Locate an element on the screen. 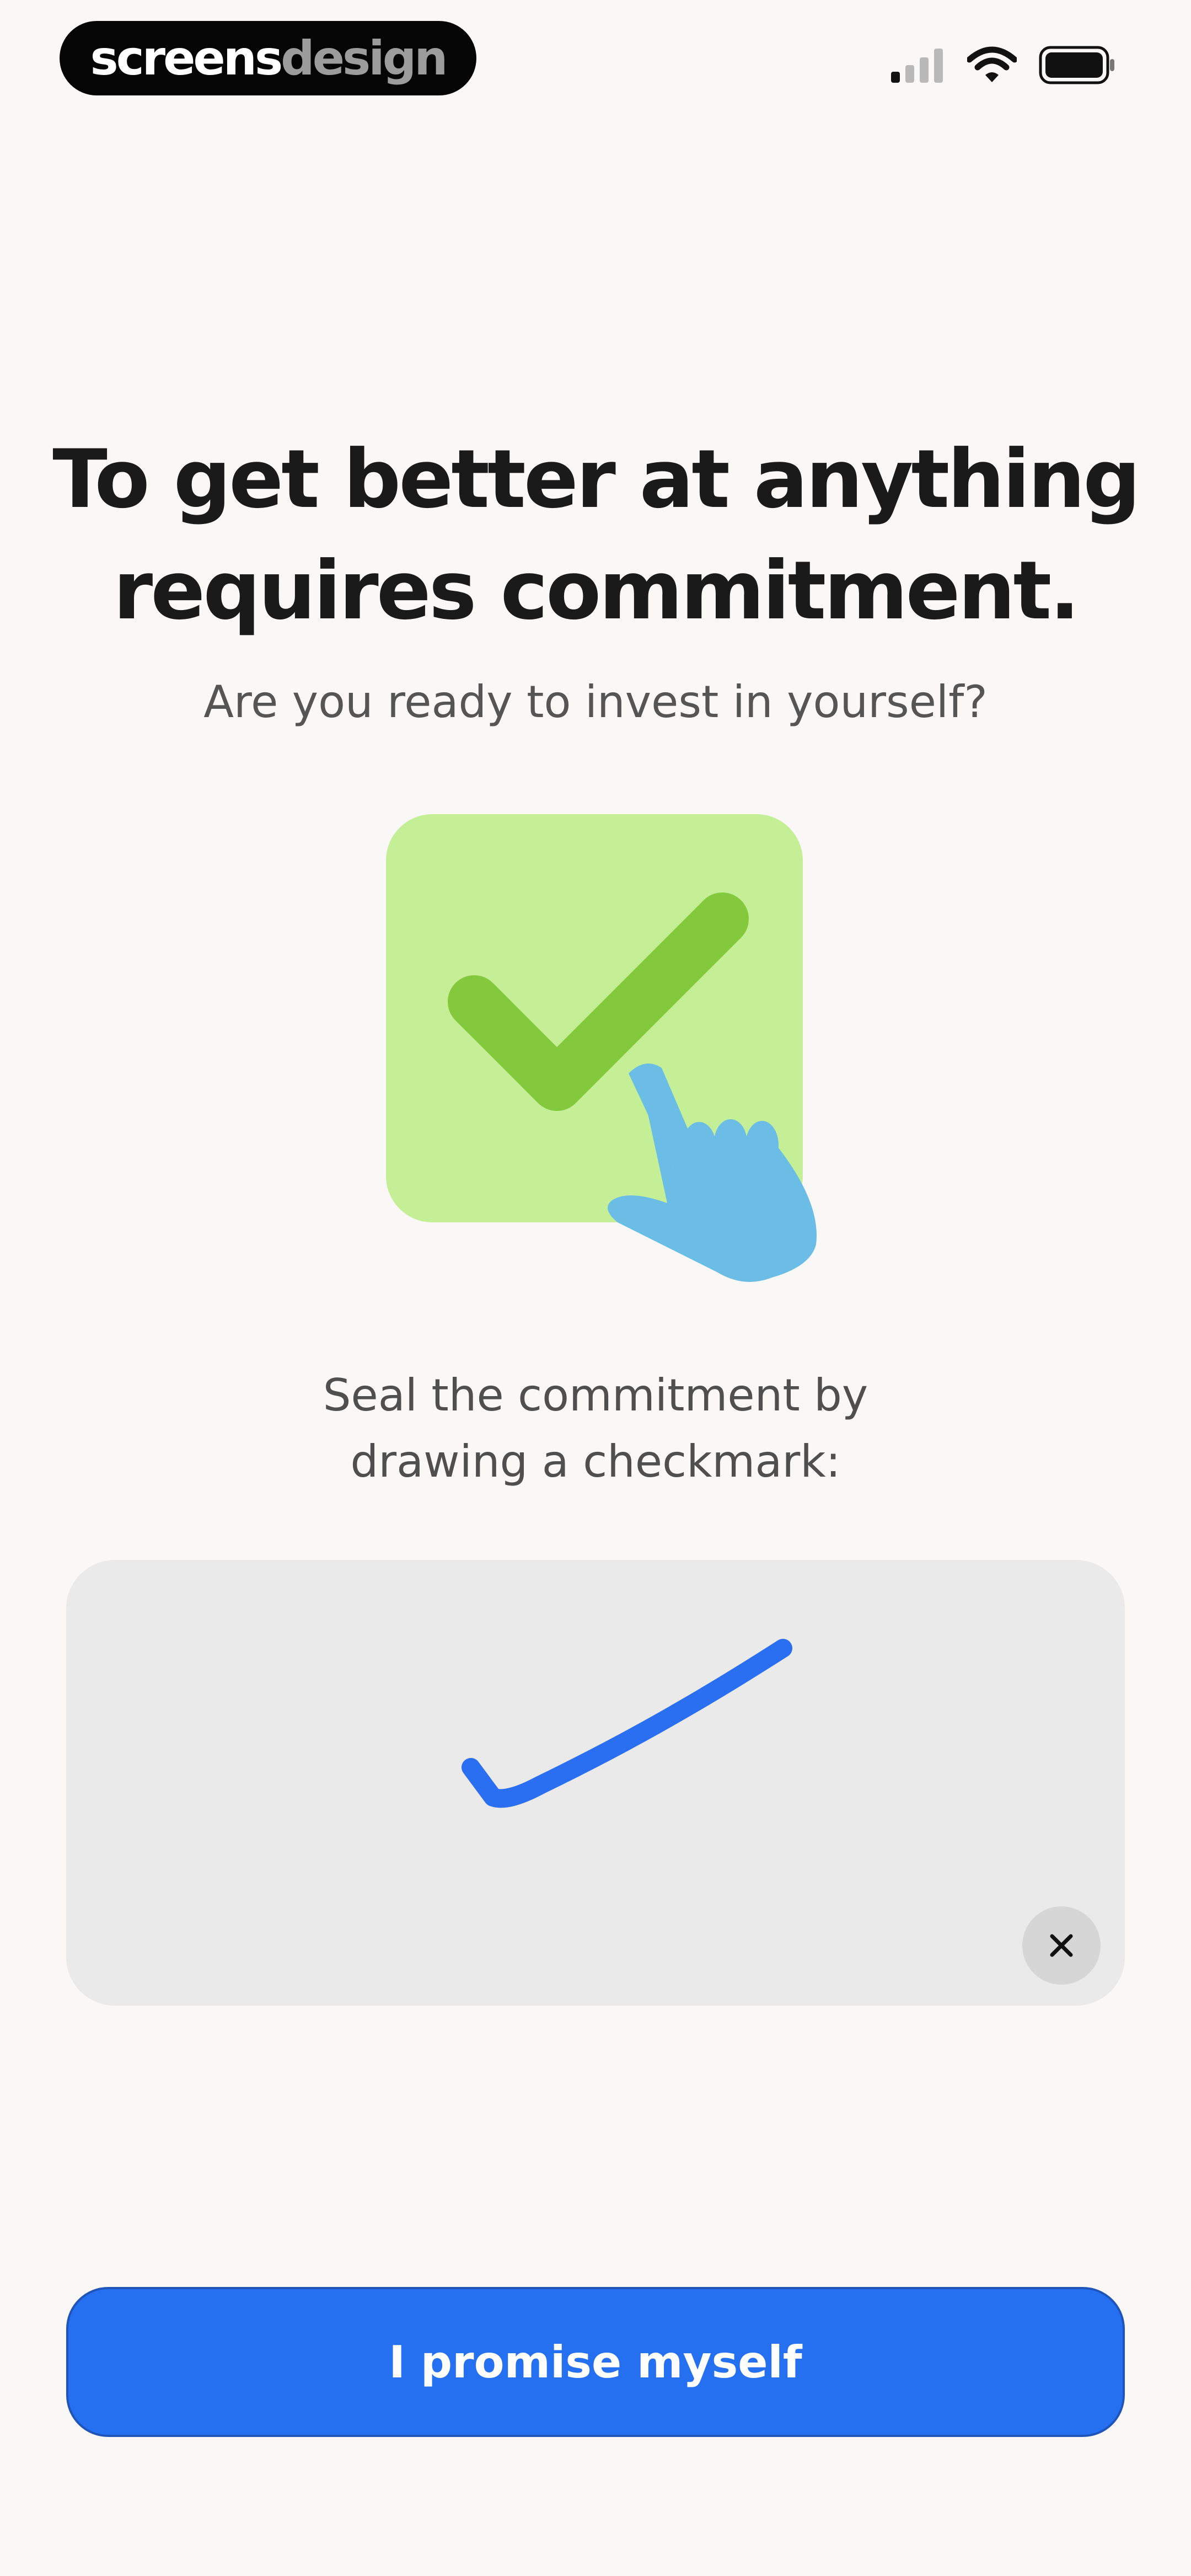  clear-drawing-button is located at coordinates (1061, 1945).